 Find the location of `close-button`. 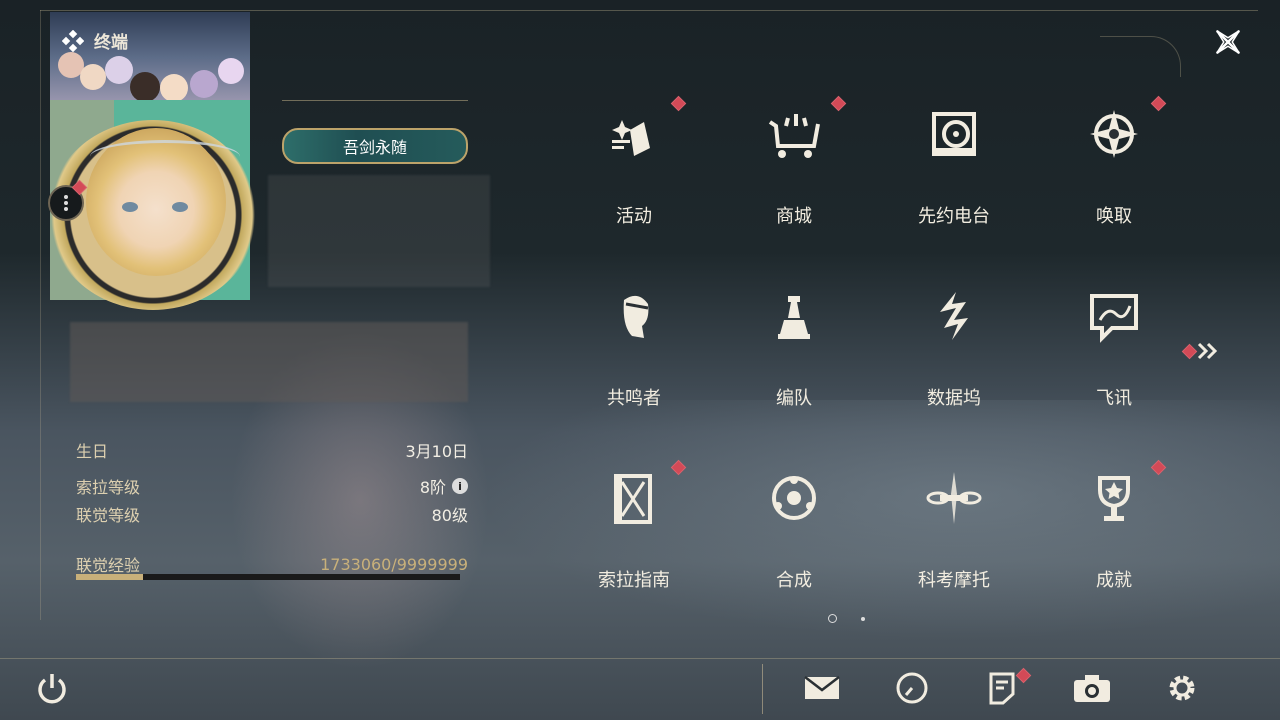

close-button is located at coordinates (1228, 42).